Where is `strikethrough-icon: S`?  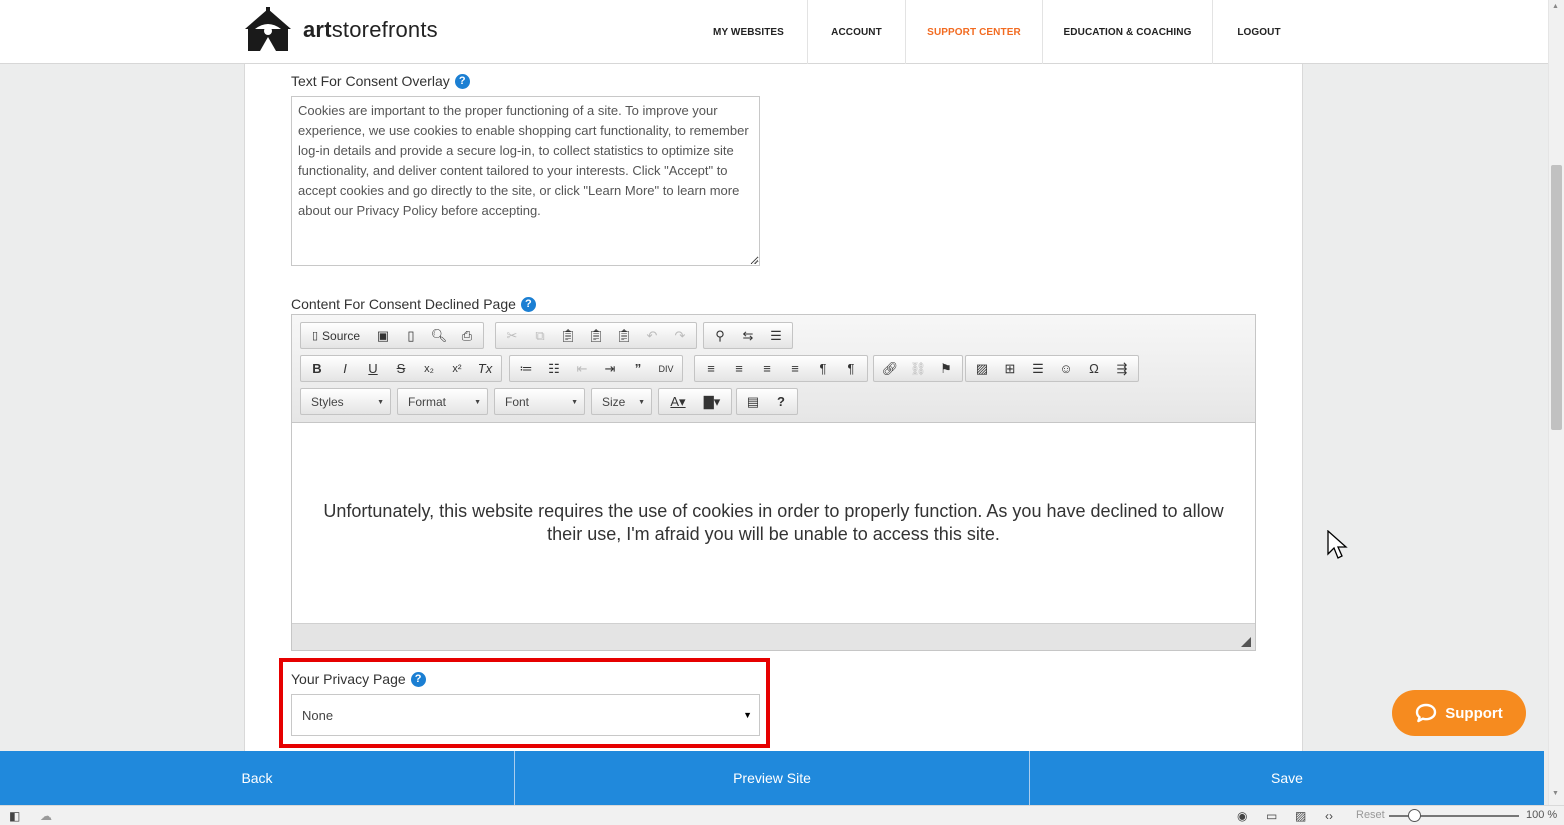 strikethrough-icon: S is located at coordinates (401, 368).